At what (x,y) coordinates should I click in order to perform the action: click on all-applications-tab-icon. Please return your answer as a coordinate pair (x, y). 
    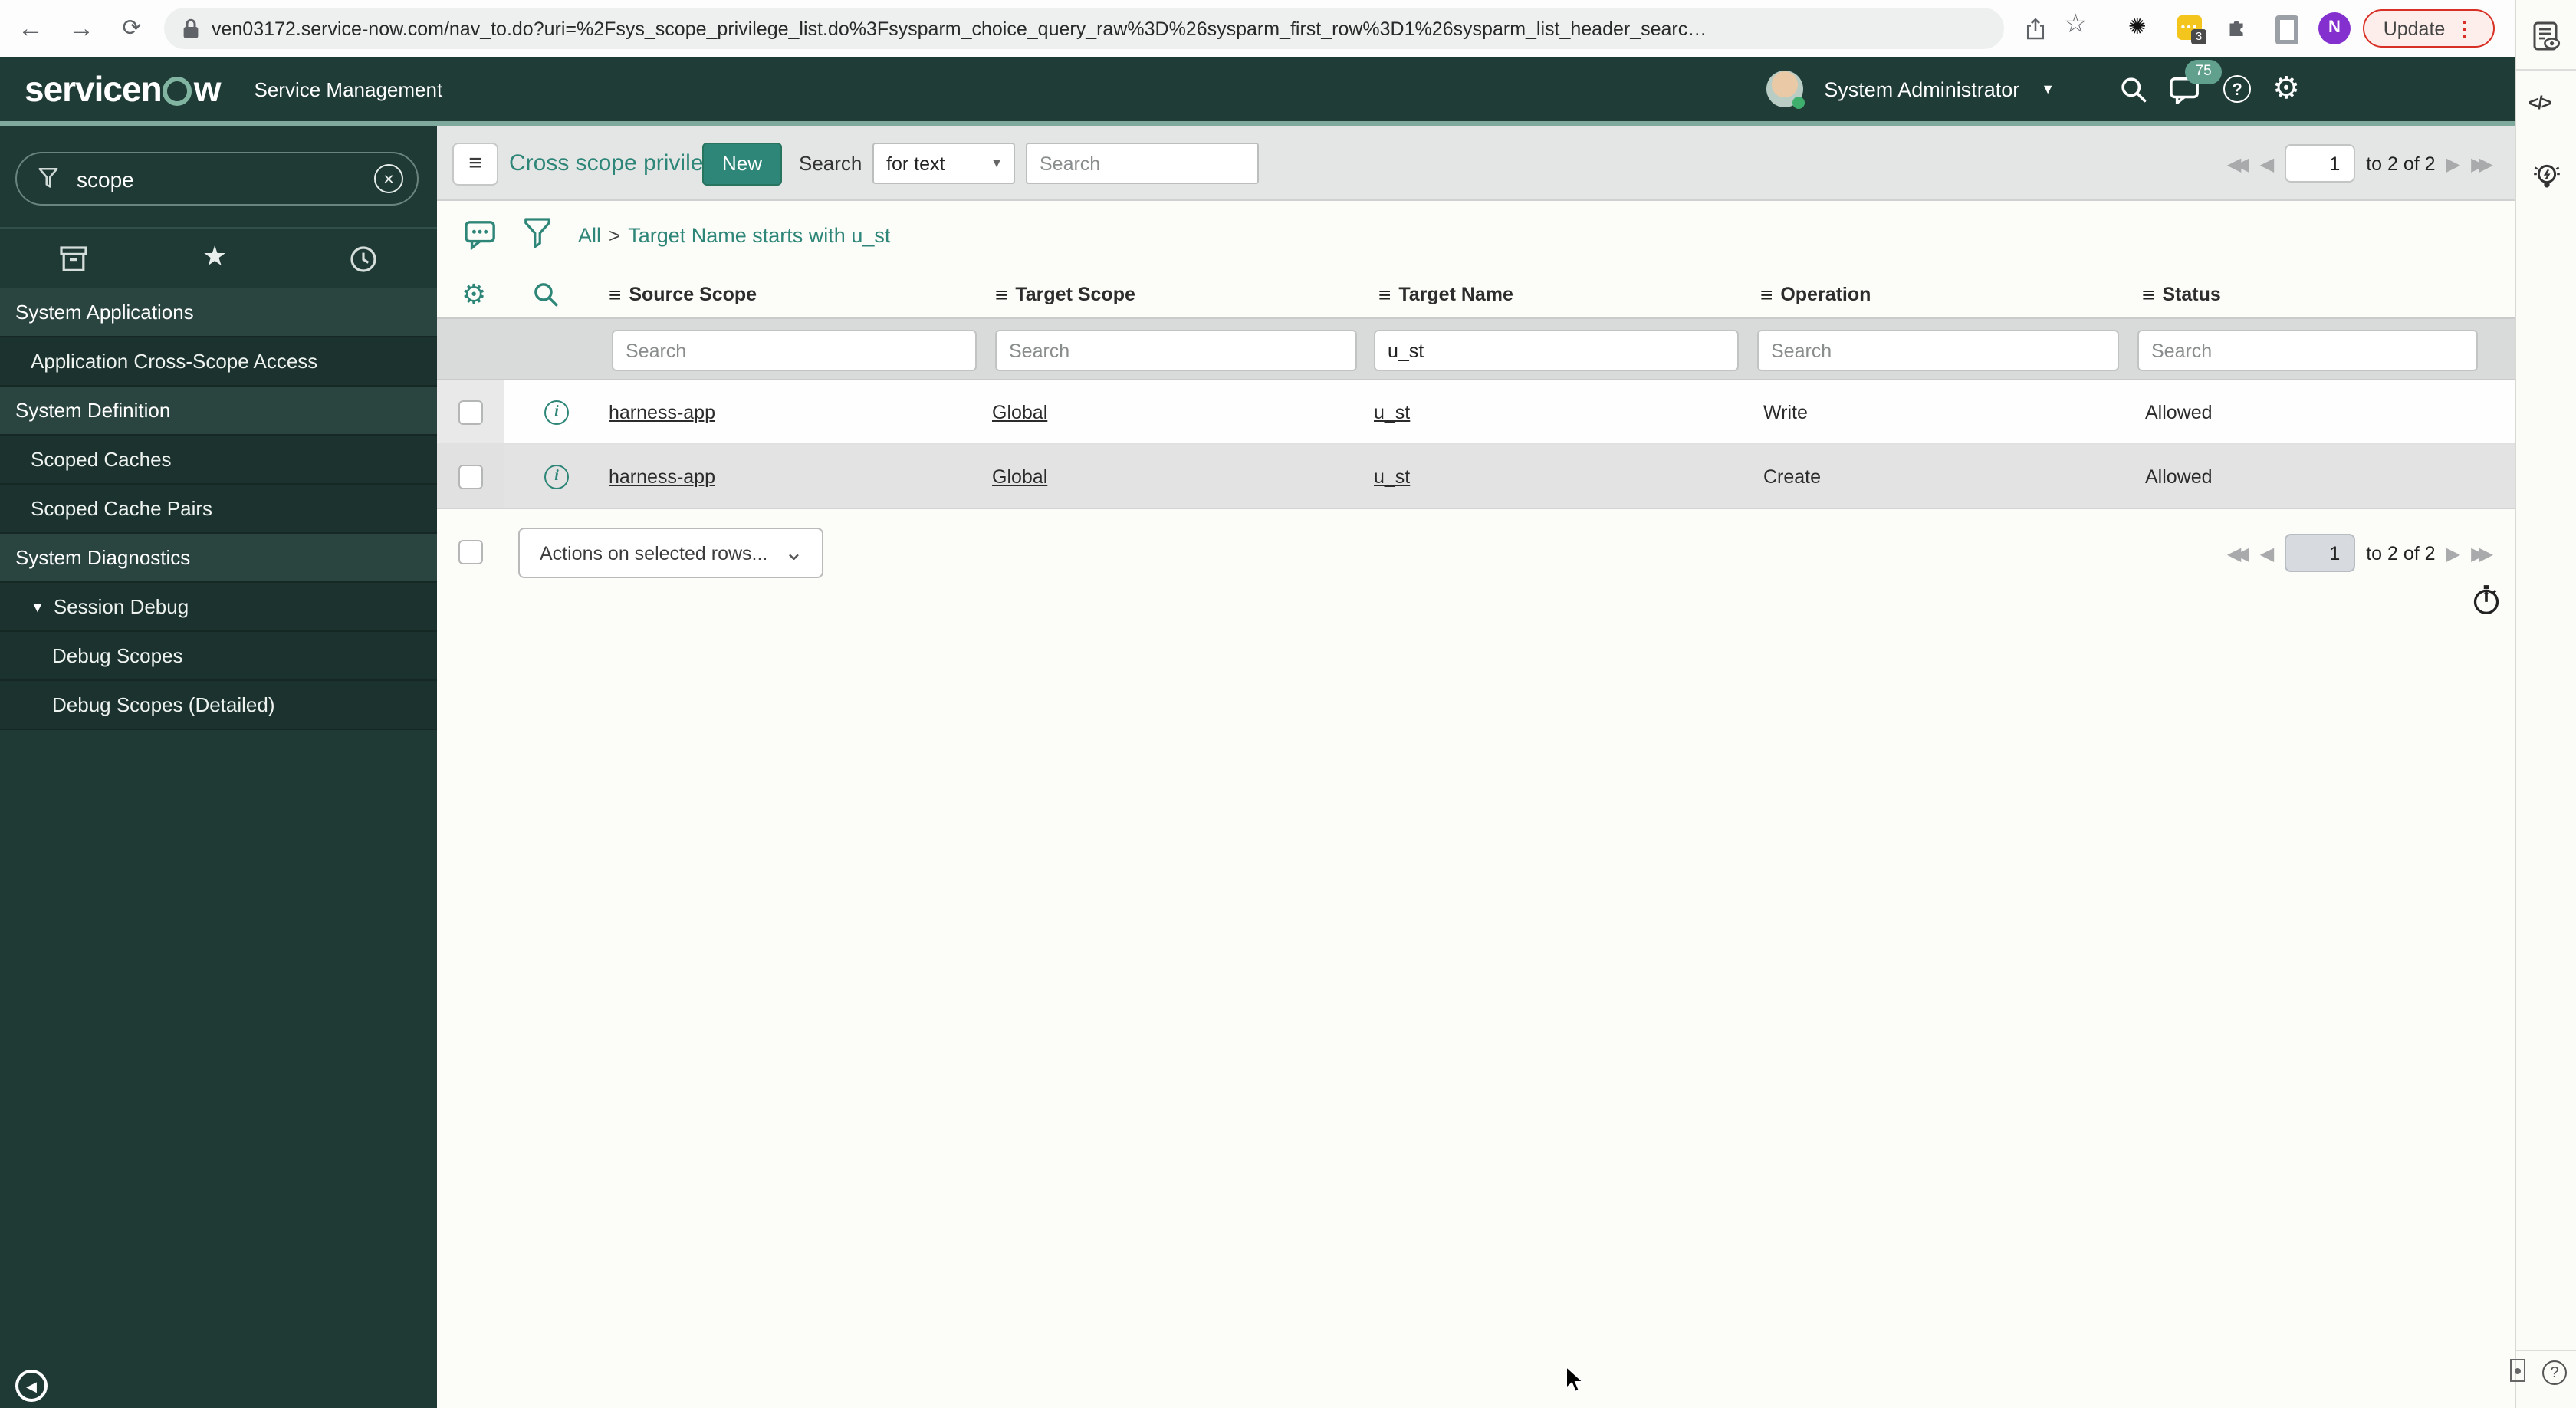
    Looking at the image, I should click on (74, 259).